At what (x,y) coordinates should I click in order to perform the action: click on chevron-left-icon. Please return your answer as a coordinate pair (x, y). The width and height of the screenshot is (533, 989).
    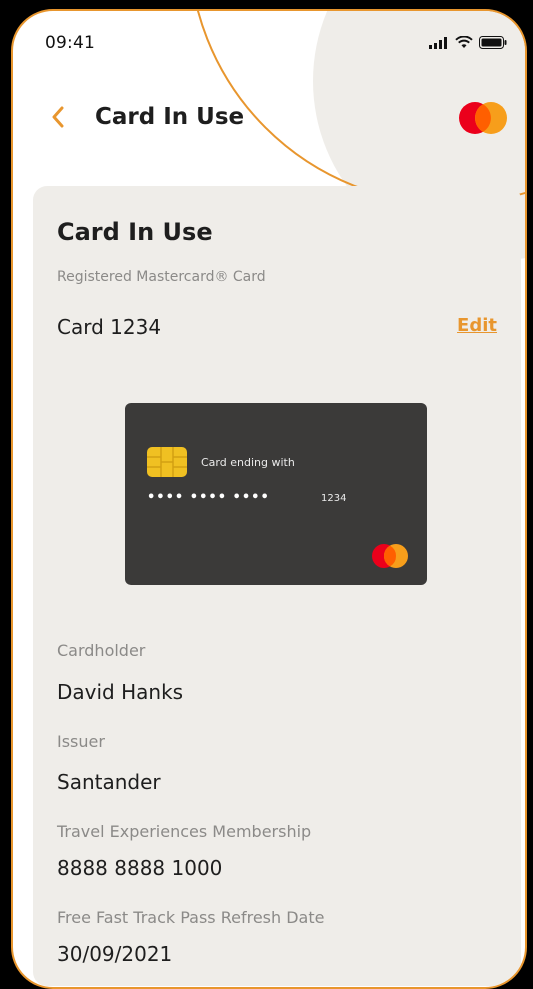
    Looking at the image, I should click on (58, 117).